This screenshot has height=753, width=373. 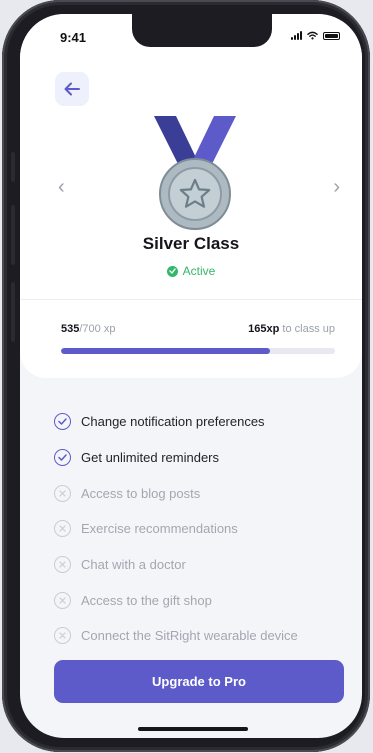 I want to click on chevron-right-icon: ›, so click(x=336, y=187).